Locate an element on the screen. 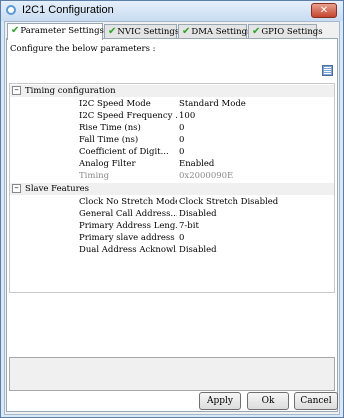  property-label: Timing is located at coordinates (94, 176).